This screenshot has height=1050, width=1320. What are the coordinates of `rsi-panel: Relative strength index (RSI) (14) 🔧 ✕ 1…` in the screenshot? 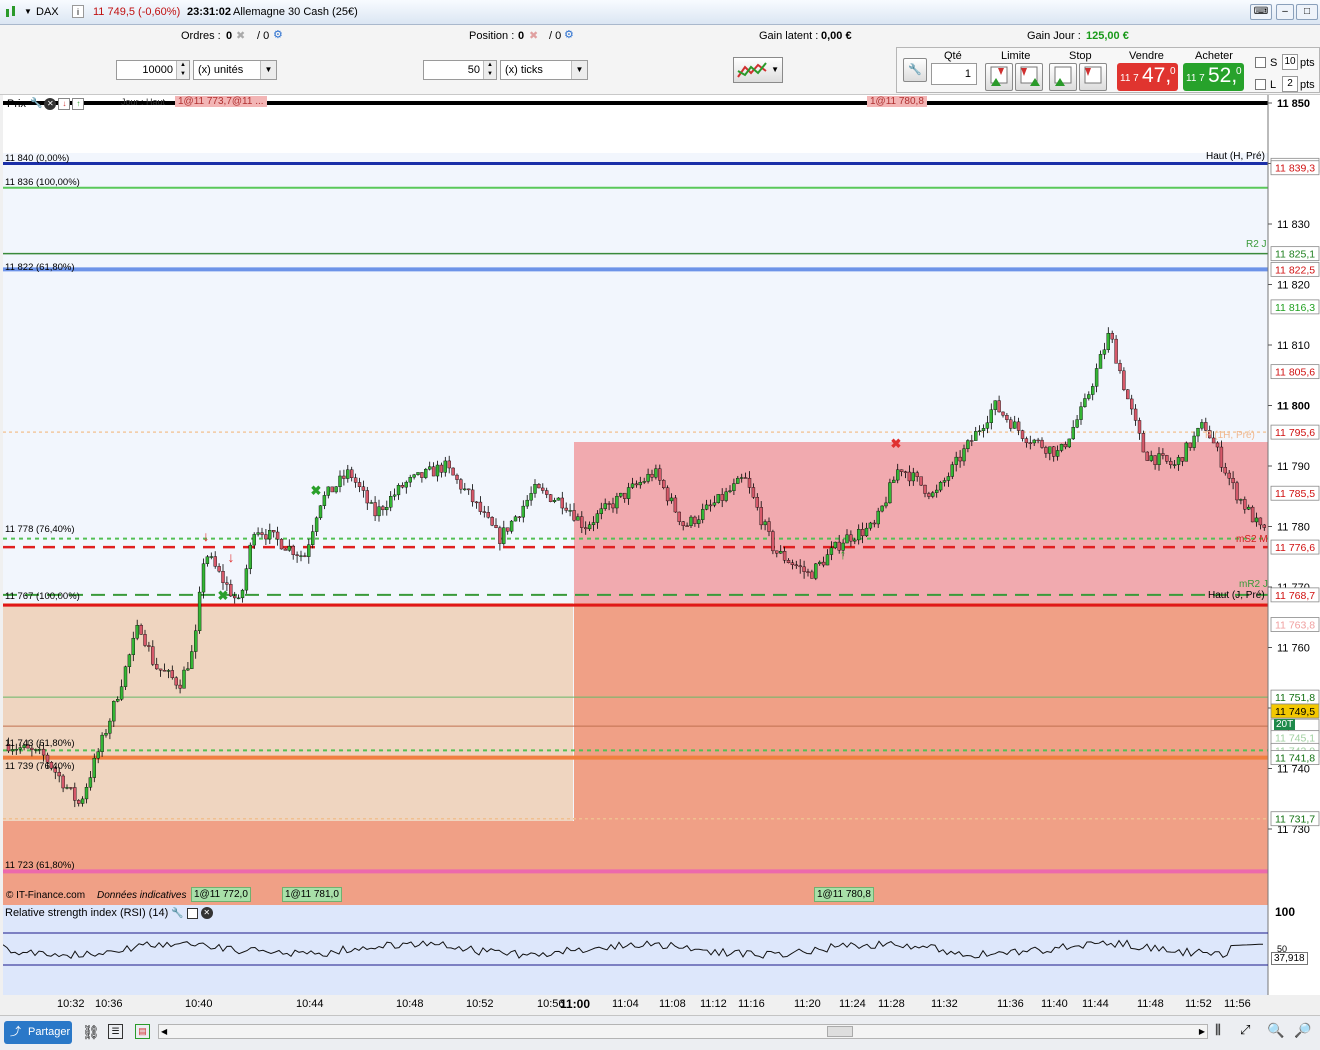 It's located at (661, 950).